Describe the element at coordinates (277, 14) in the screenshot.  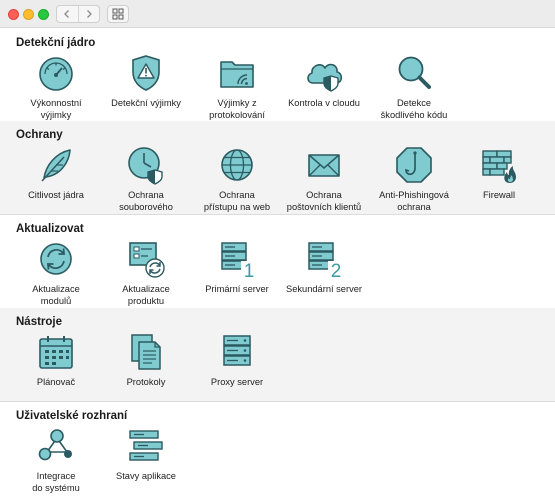
I see `title-bar` at that location.